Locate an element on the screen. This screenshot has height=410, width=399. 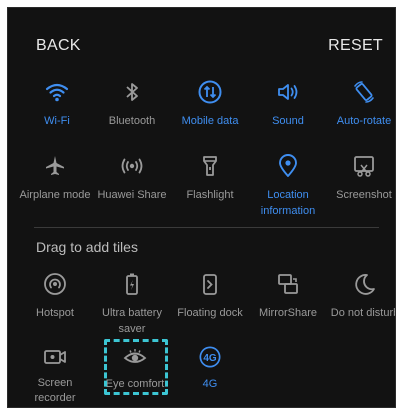
tile-location-information: Location information is located at coordinates (288, 186).